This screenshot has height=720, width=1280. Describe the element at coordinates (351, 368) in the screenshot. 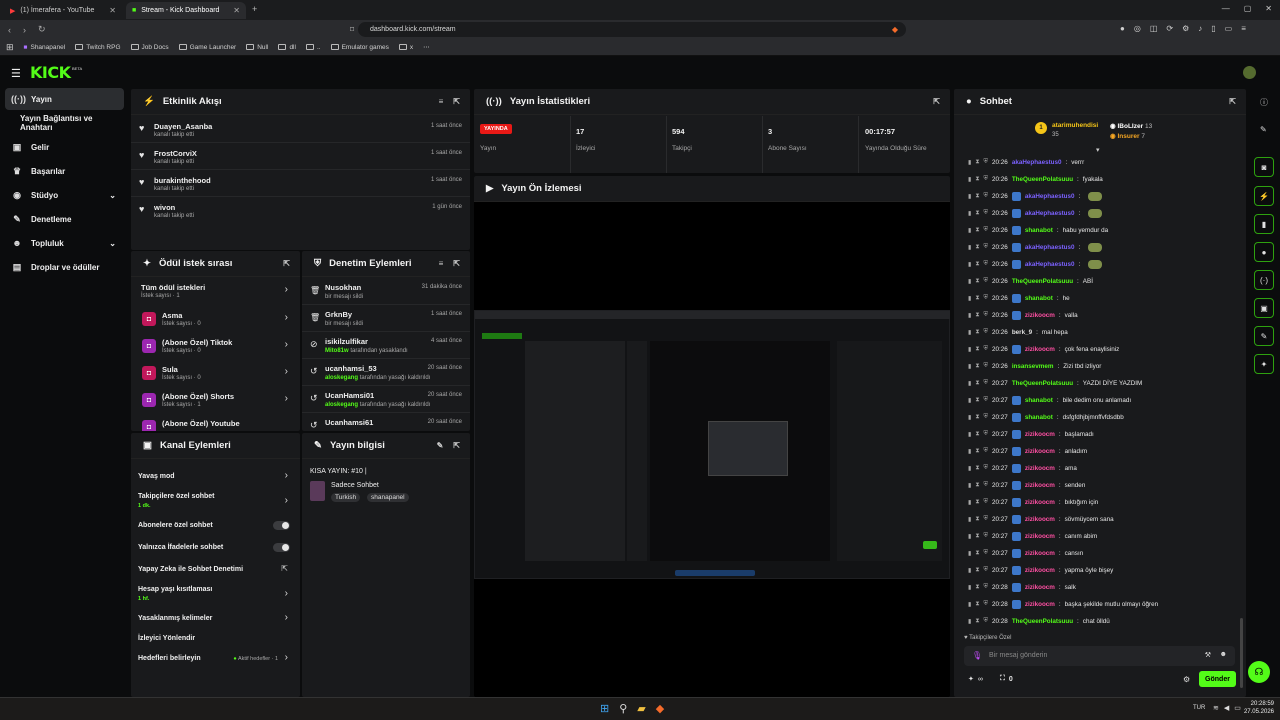

I see `mod-target-user: ucanhamsi_53` at that location.